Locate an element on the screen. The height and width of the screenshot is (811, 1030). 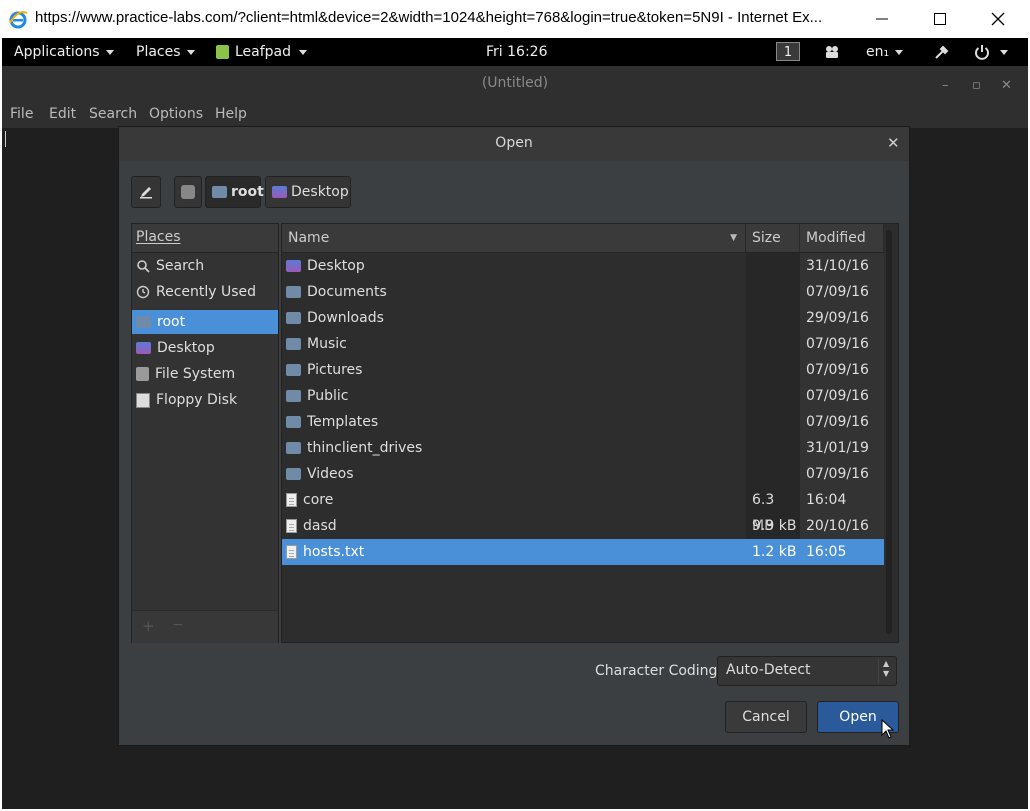
character-coding-label: Character Coding: is located at coordinates (659, 671).